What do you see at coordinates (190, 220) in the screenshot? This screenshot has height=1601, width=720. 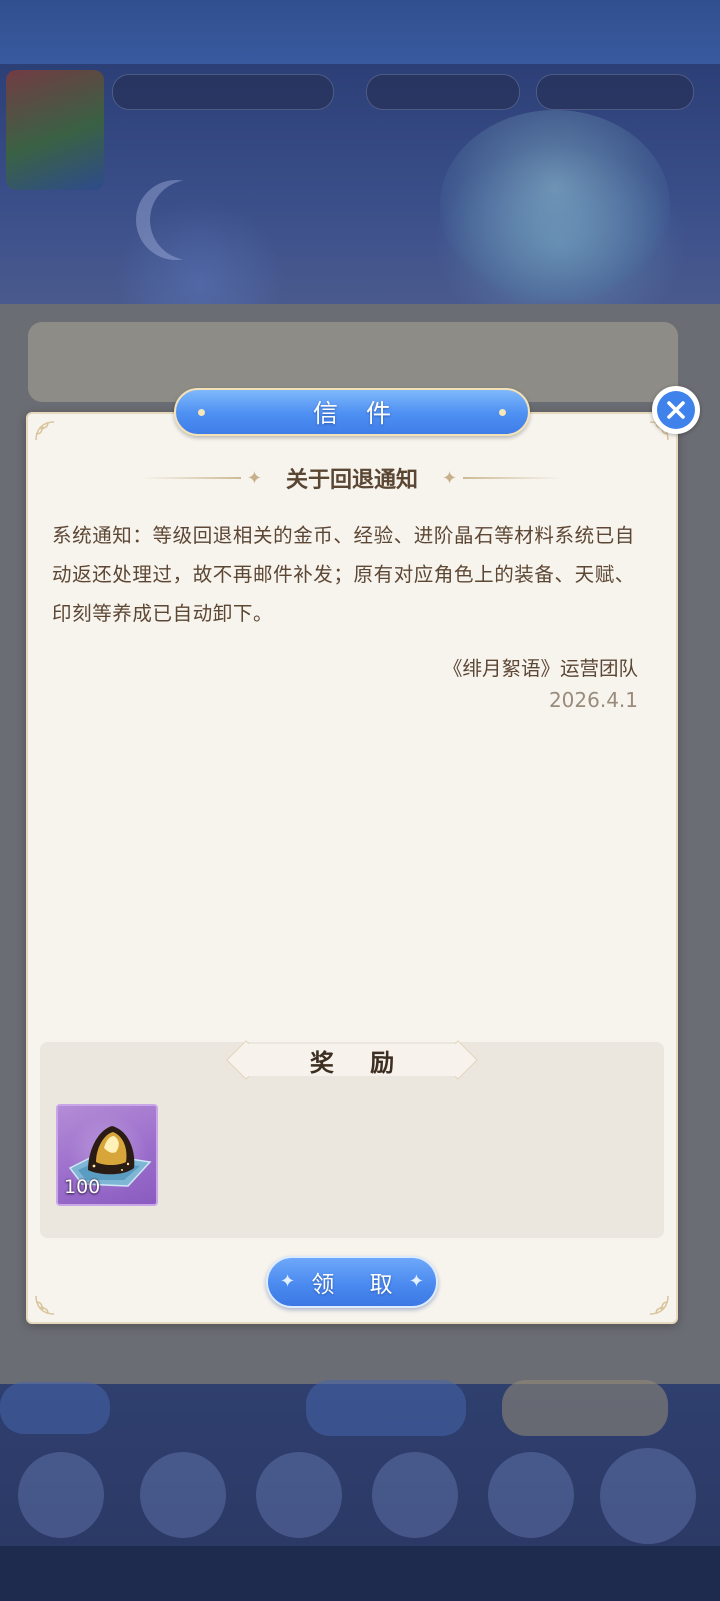 I see `moon-decoration` at bounding box center [190, 220].